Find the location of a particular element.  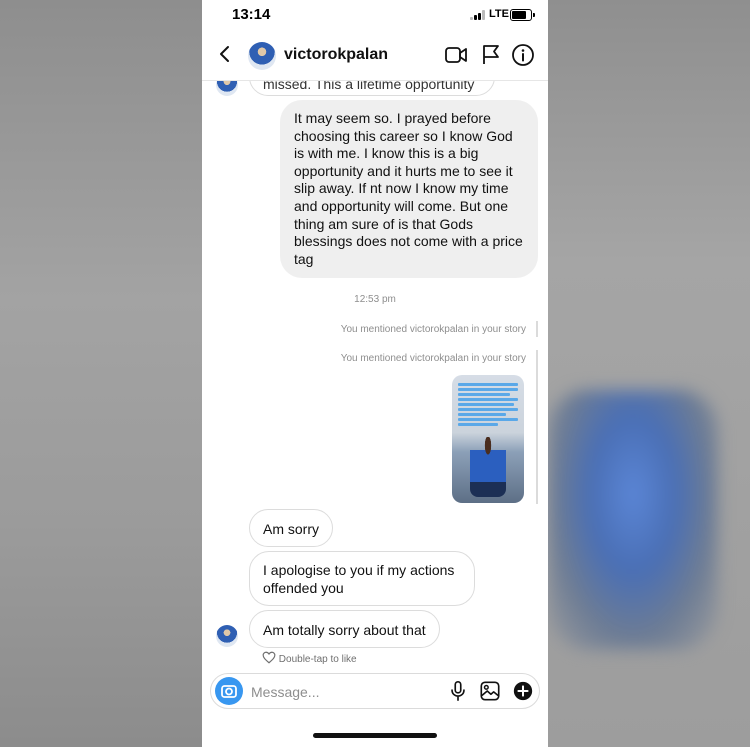

signal-icon is located at coordinates (478, 15).